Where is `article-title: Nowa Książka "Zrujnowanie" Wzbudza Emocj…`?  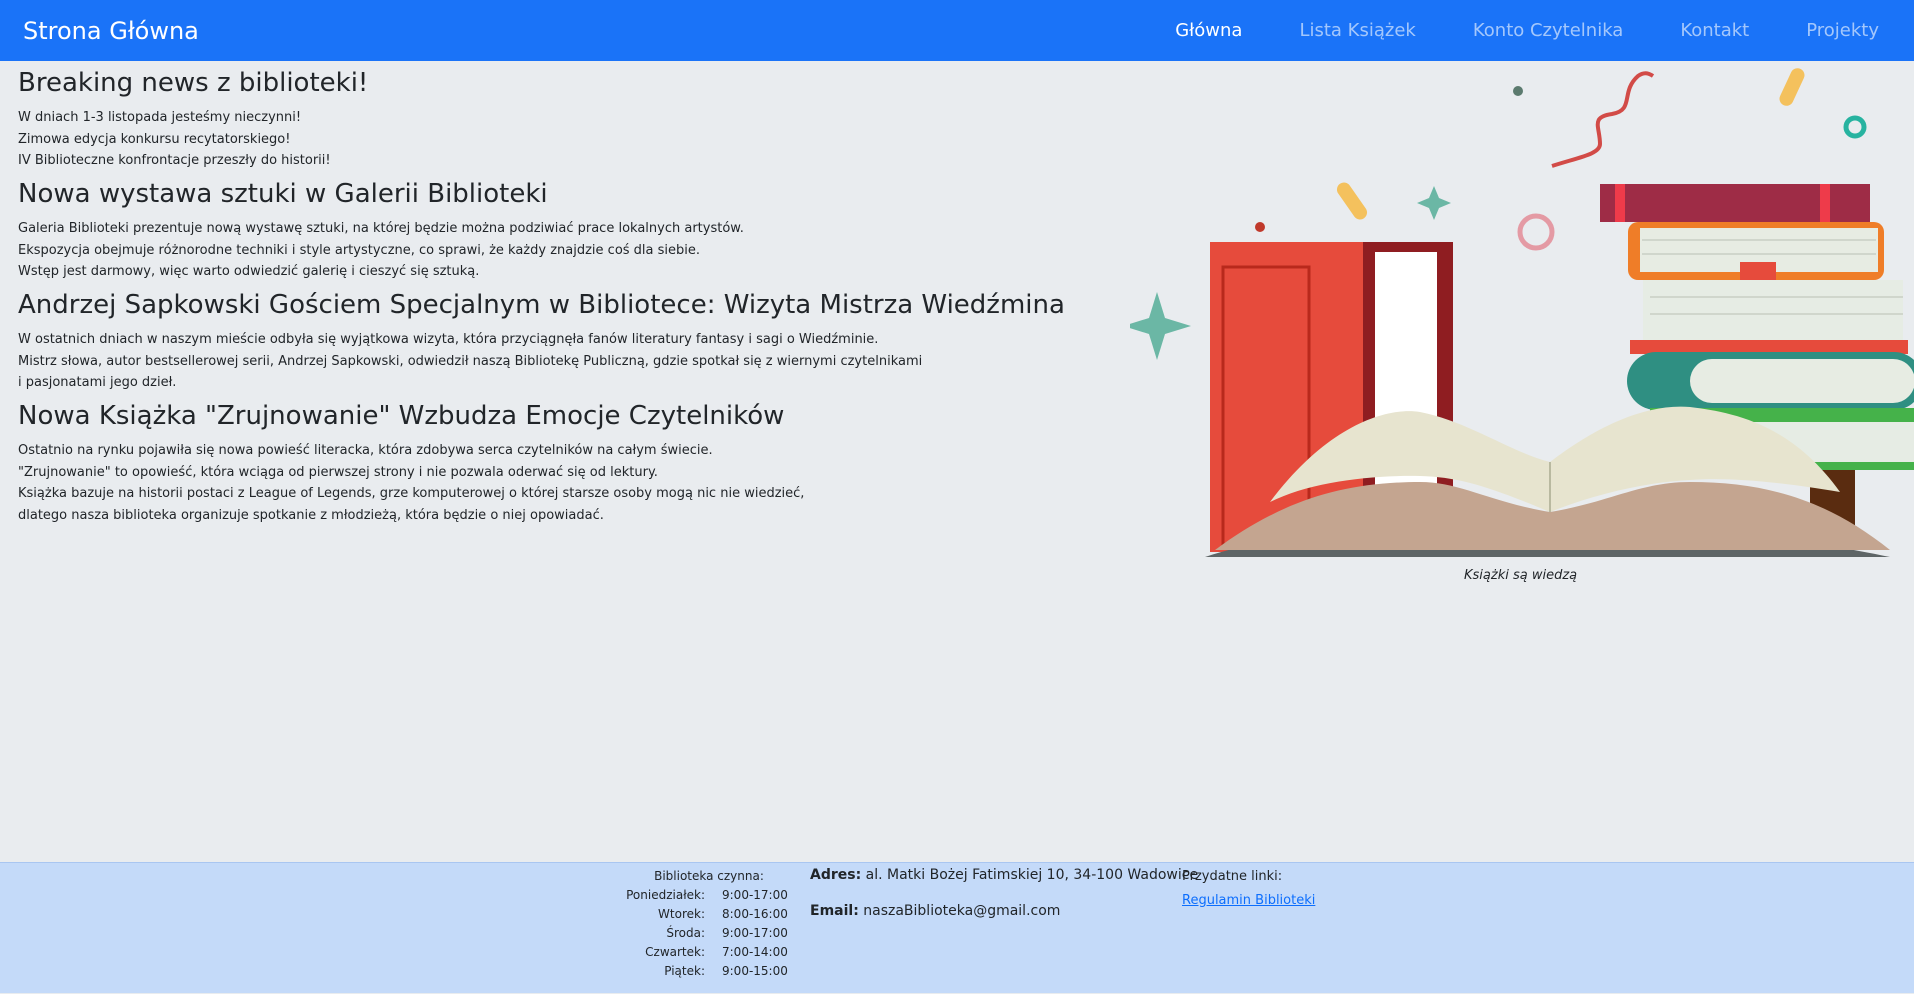
article-title: Nowa Książka "Zrujnowanie" Wzbudza Emocj… is located at coordinates (401, 415).